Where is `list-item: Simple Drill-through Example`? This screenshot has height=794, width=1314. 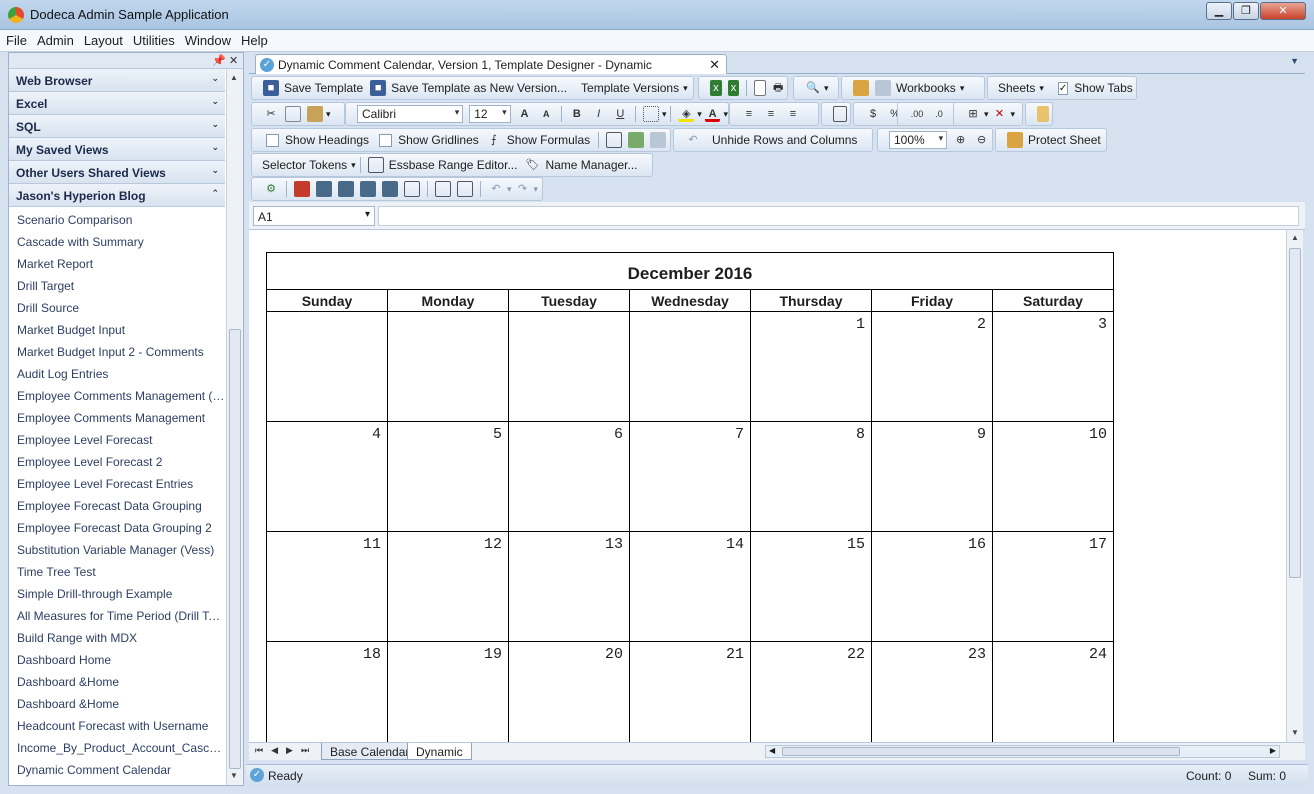 list-item: Simple Drill-through Example is located at coordinates (117, 593).